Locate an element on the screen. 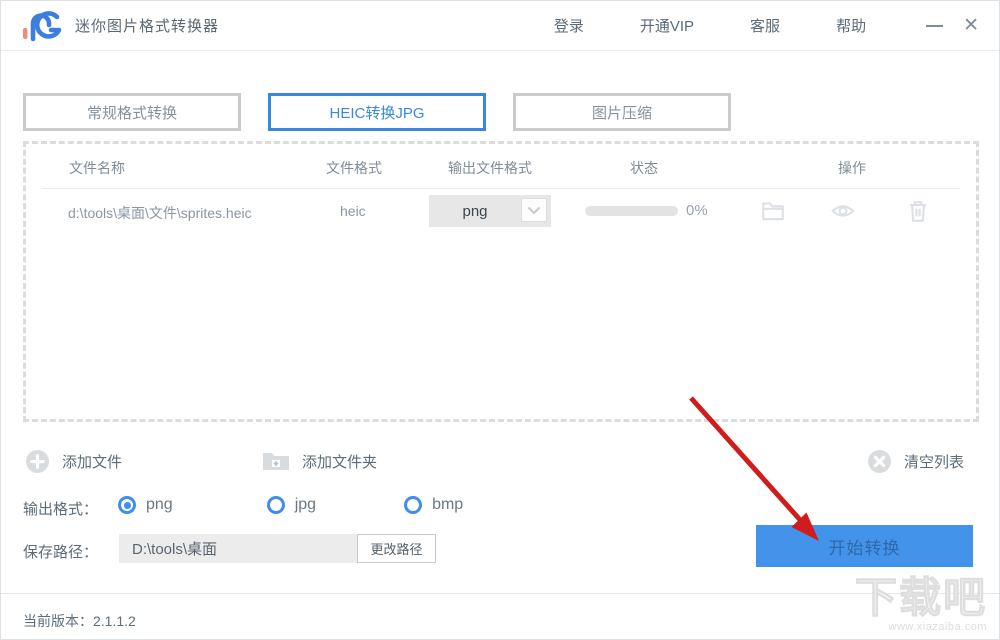  minimize-icon is located at coordinates (935, 25).